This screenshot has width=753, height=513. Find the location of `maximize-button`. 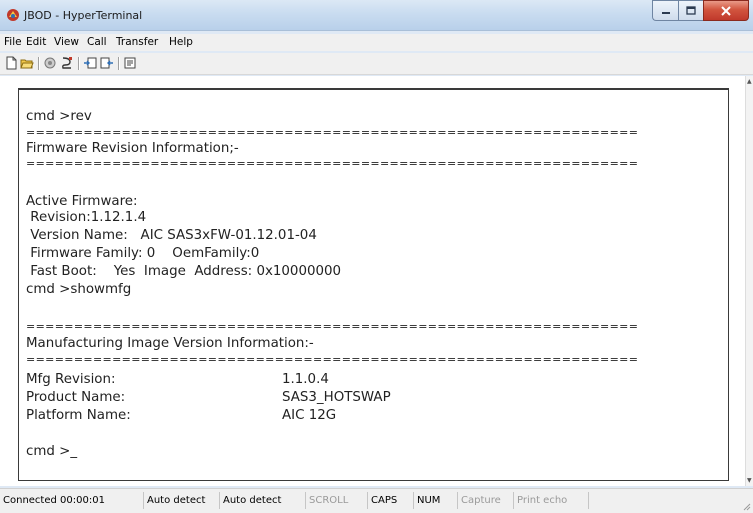

maximize-button is located at coordinates (690, 10).